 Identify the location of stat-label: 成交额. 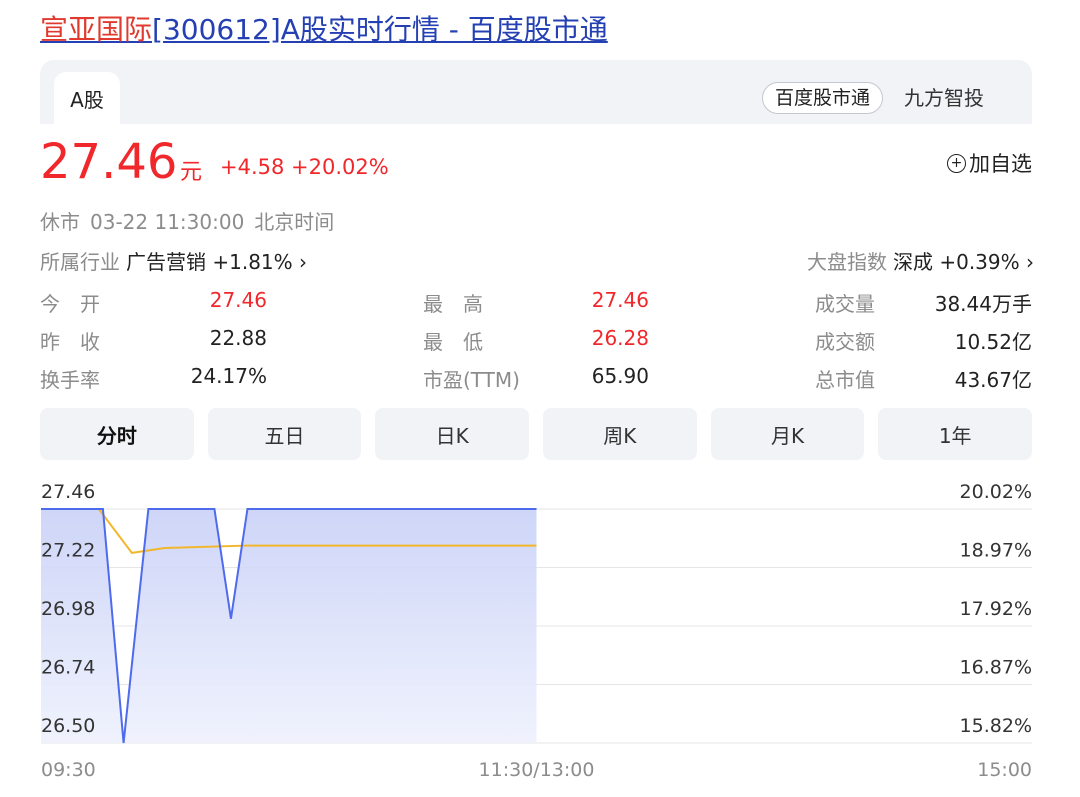
(845, 342).